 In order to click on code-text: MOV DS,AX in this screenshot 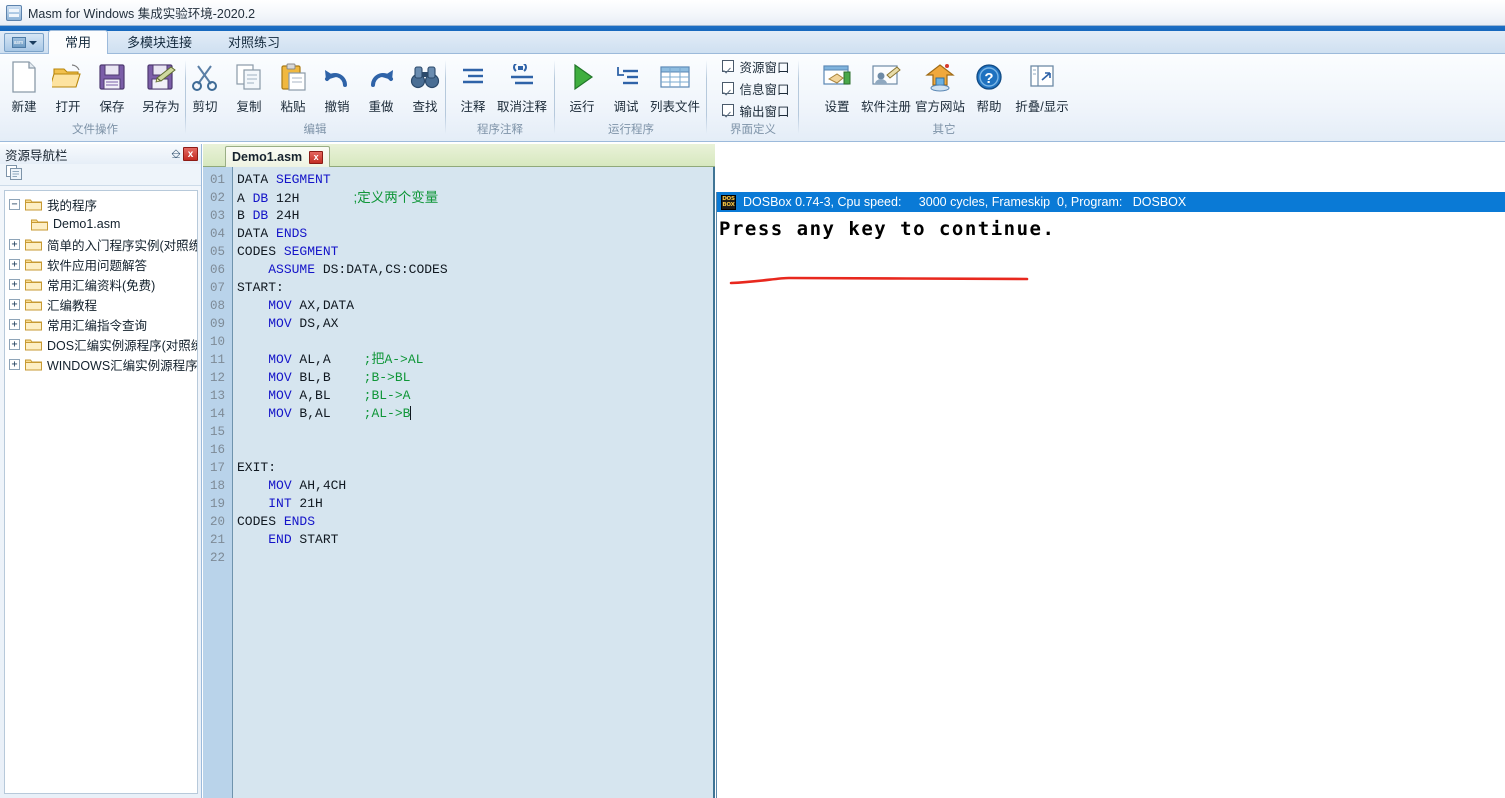, I will do `click(303, 323)`.